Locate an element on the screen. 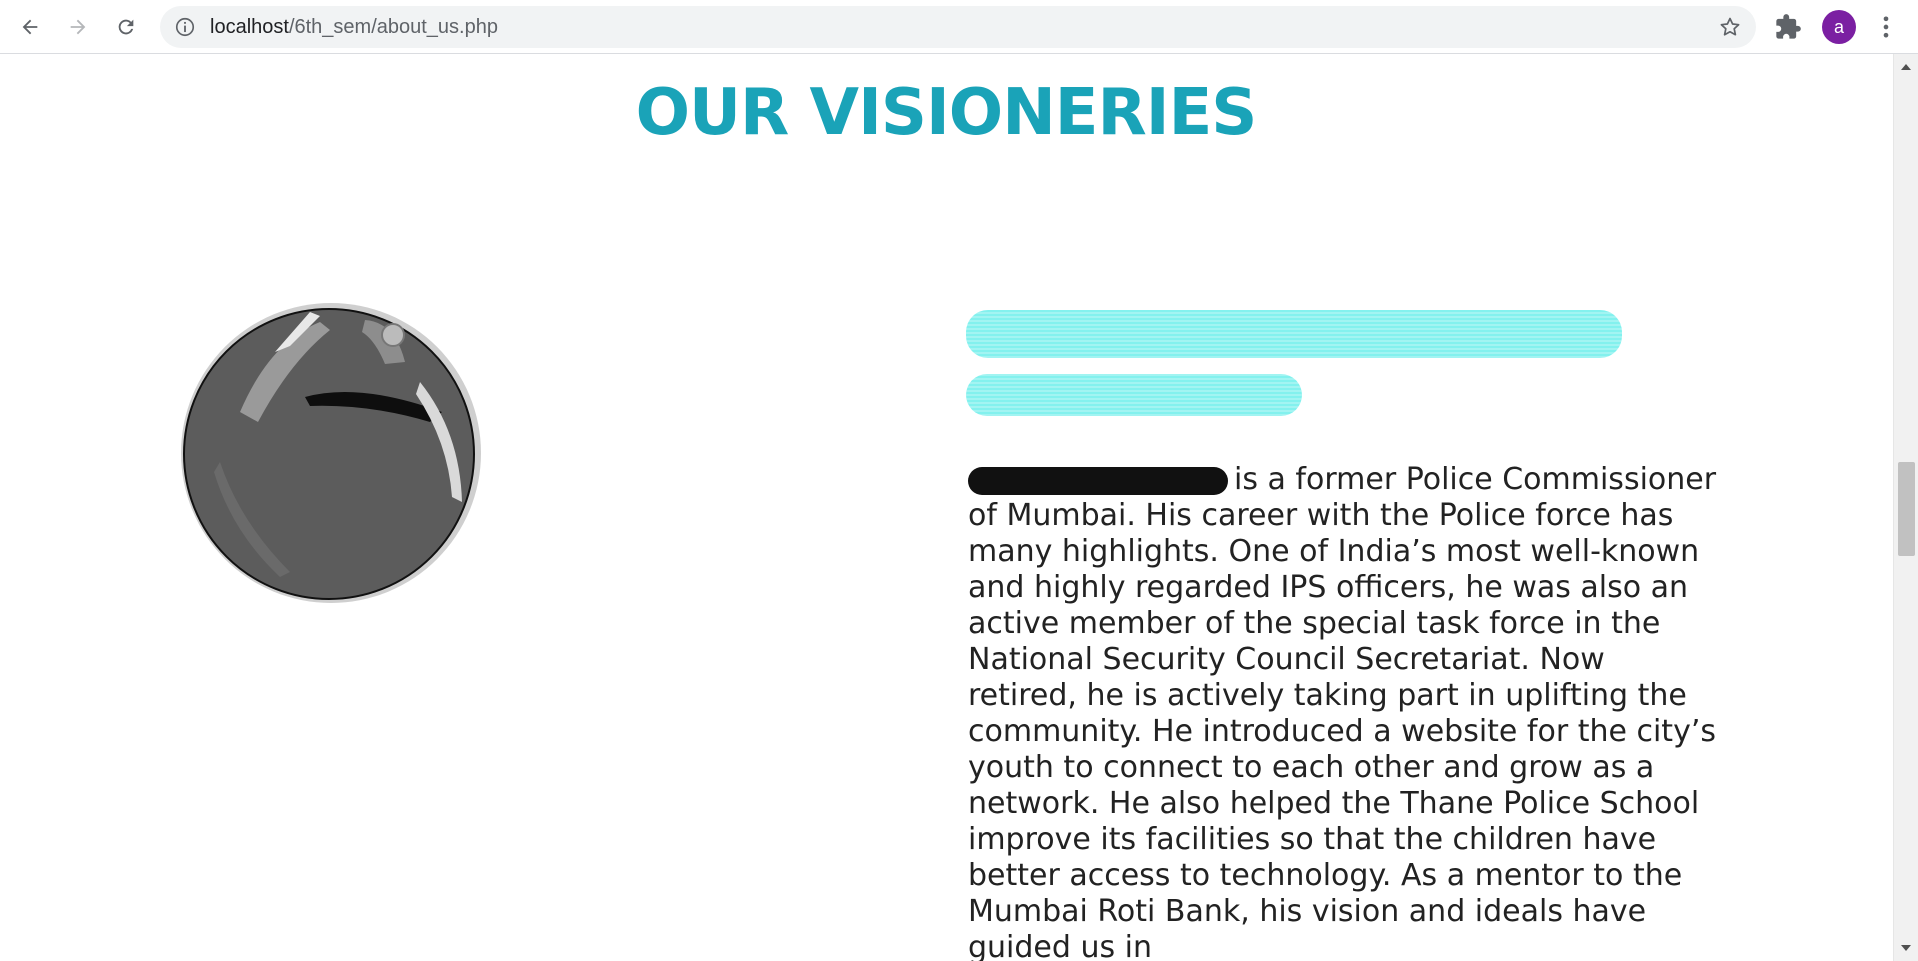 The width and height of the screenshot is (1918, 961). url-path: /6th_sem/about_us.php is located at coordinates (393, 27).